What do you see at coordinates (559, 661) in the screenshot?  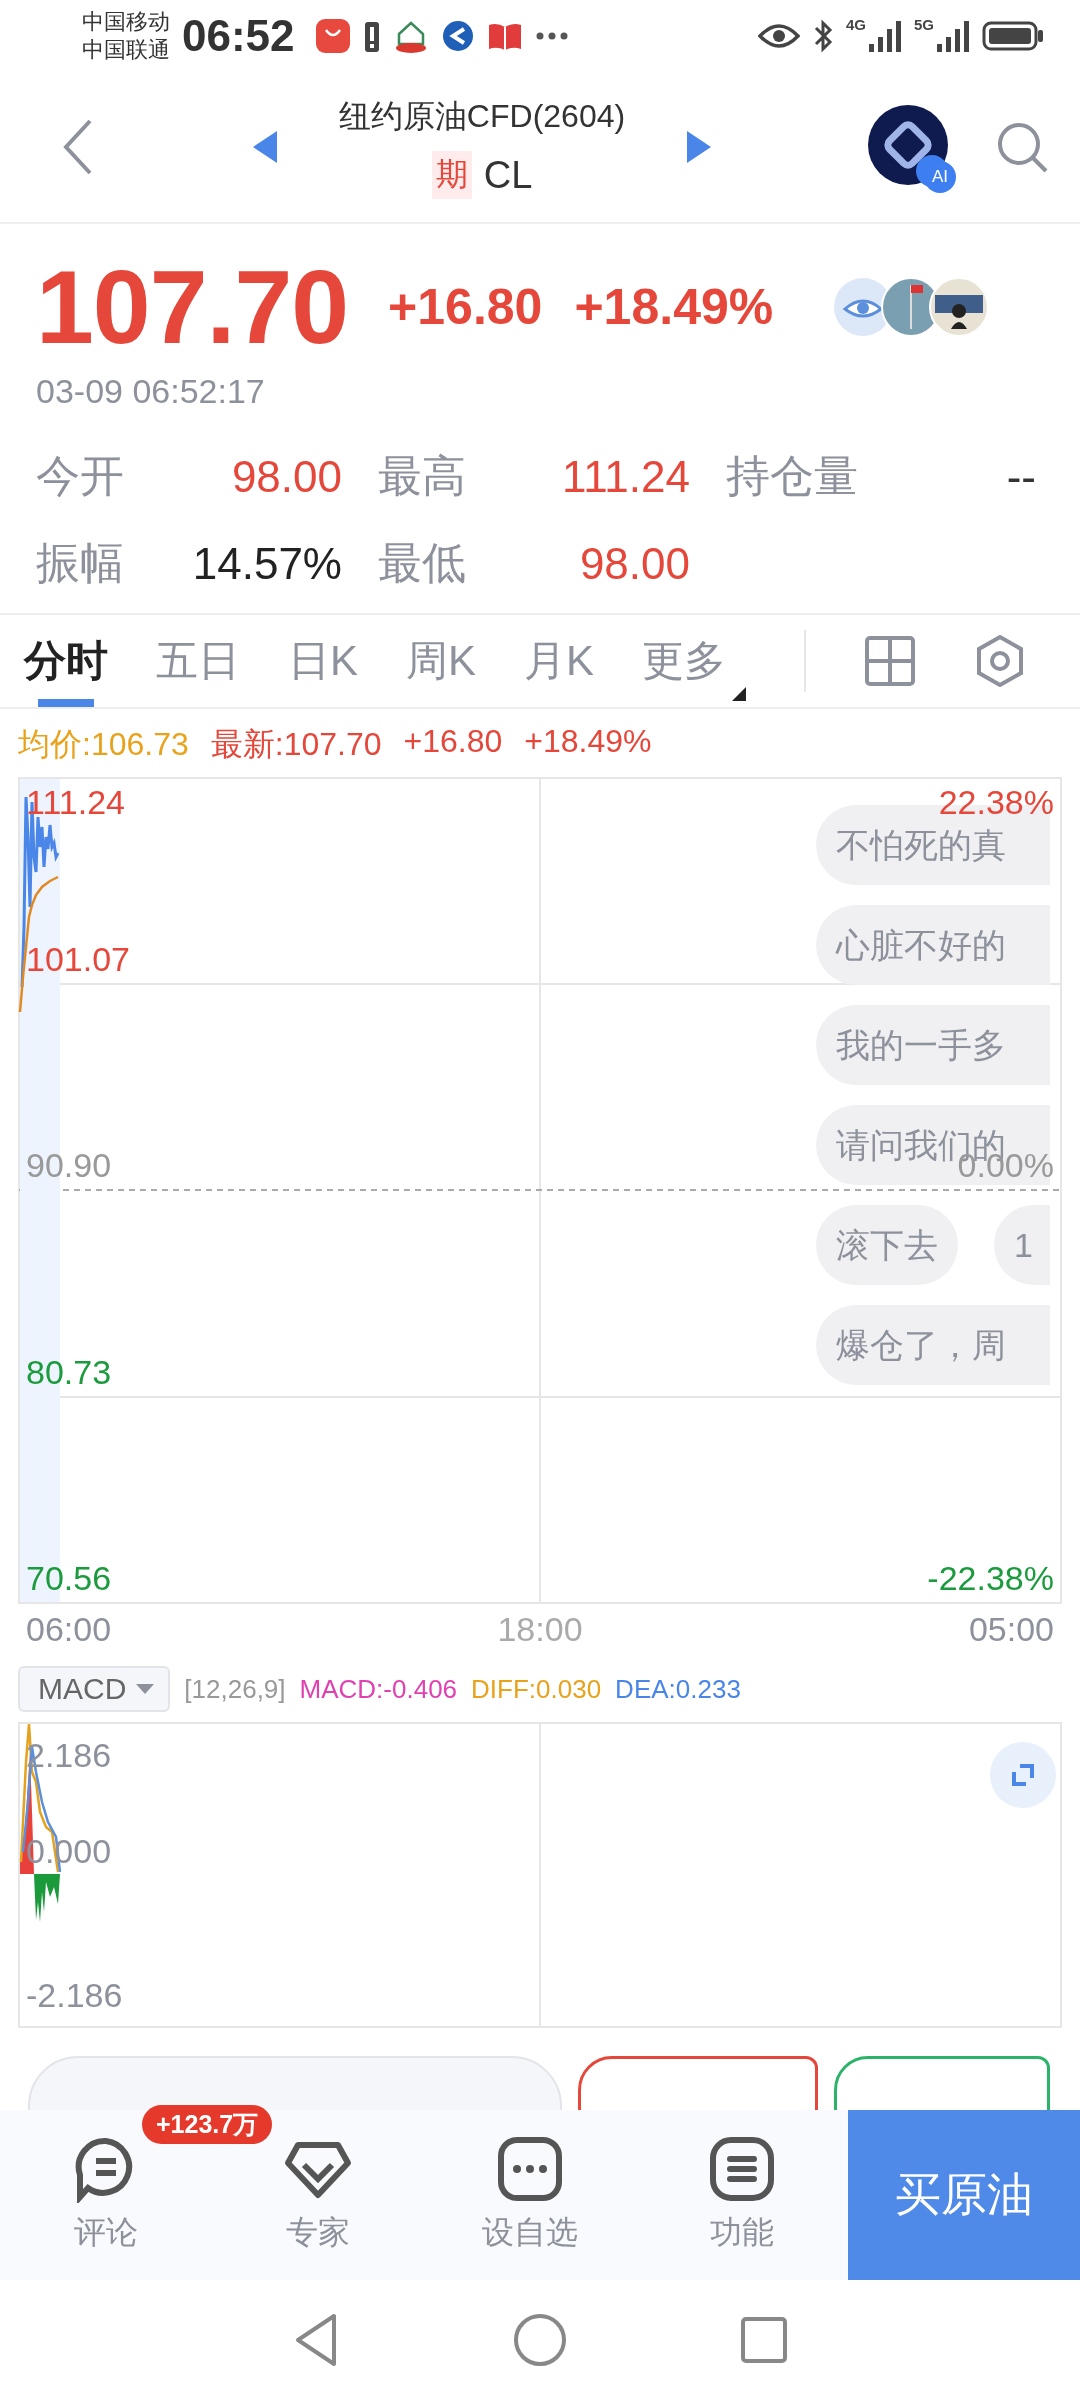 I see `chart-tab: 月K` at bounding box center [559, 661].